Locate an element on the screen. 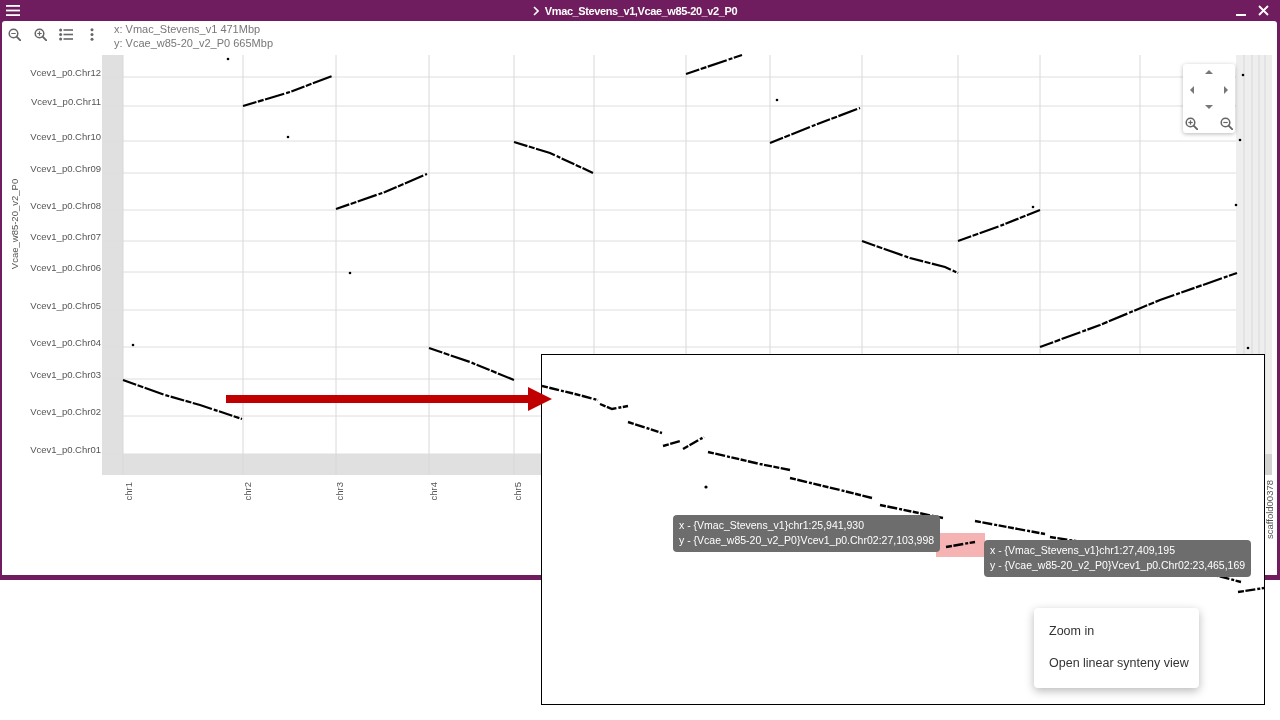 The height and width of the screenshot is (720, 1280). menu-item: Open linear synteny view is located at coordinates (1116, 663).